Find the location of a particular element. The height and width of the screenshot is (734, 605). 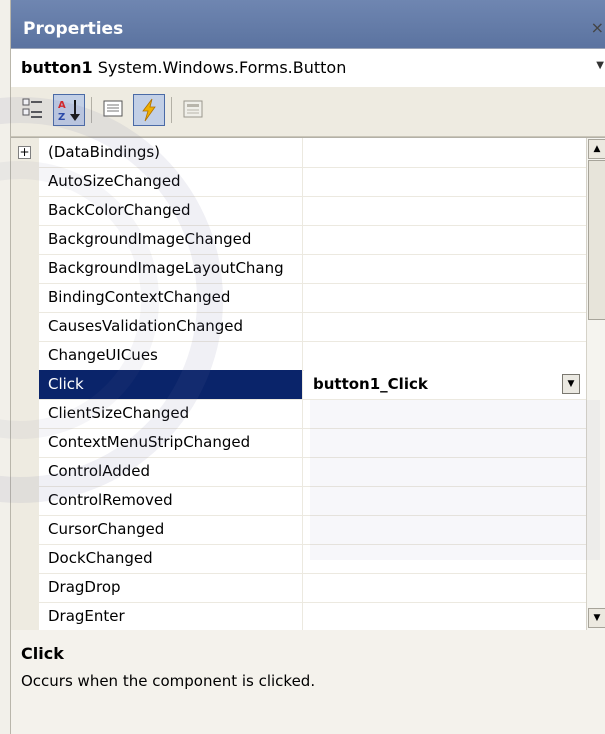

grid-row-click-selected: Click button1_Click ▼ is located at coordinates (298, 385).